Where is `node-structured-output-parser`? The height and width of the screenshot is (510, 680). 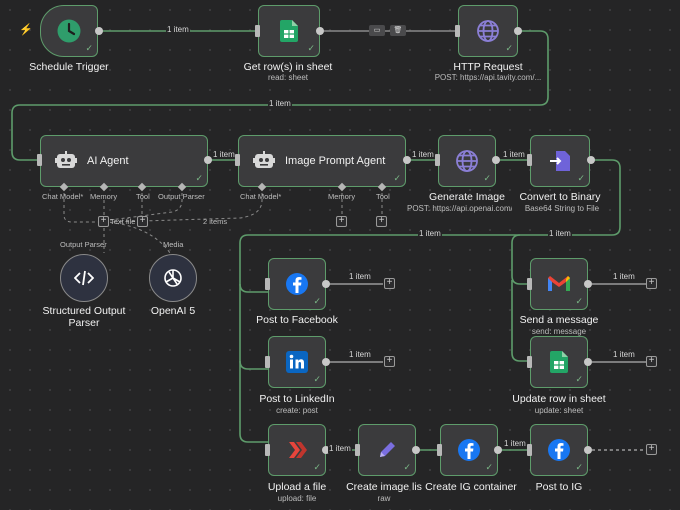 node-structured-output-parser is located at coordinates (84, 278).